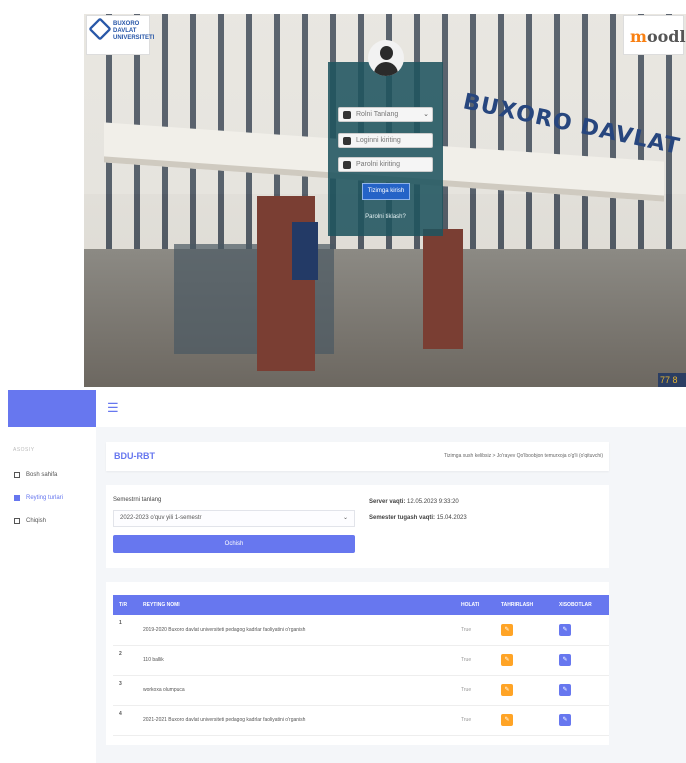 The width and height of the screenshot is (686, 763). What do you see at coordinates (414, 502) in the screenshot?
I see `server-time: Server vaqti: 12.05.2023 9:33:20` at bounding box center [414, 502].